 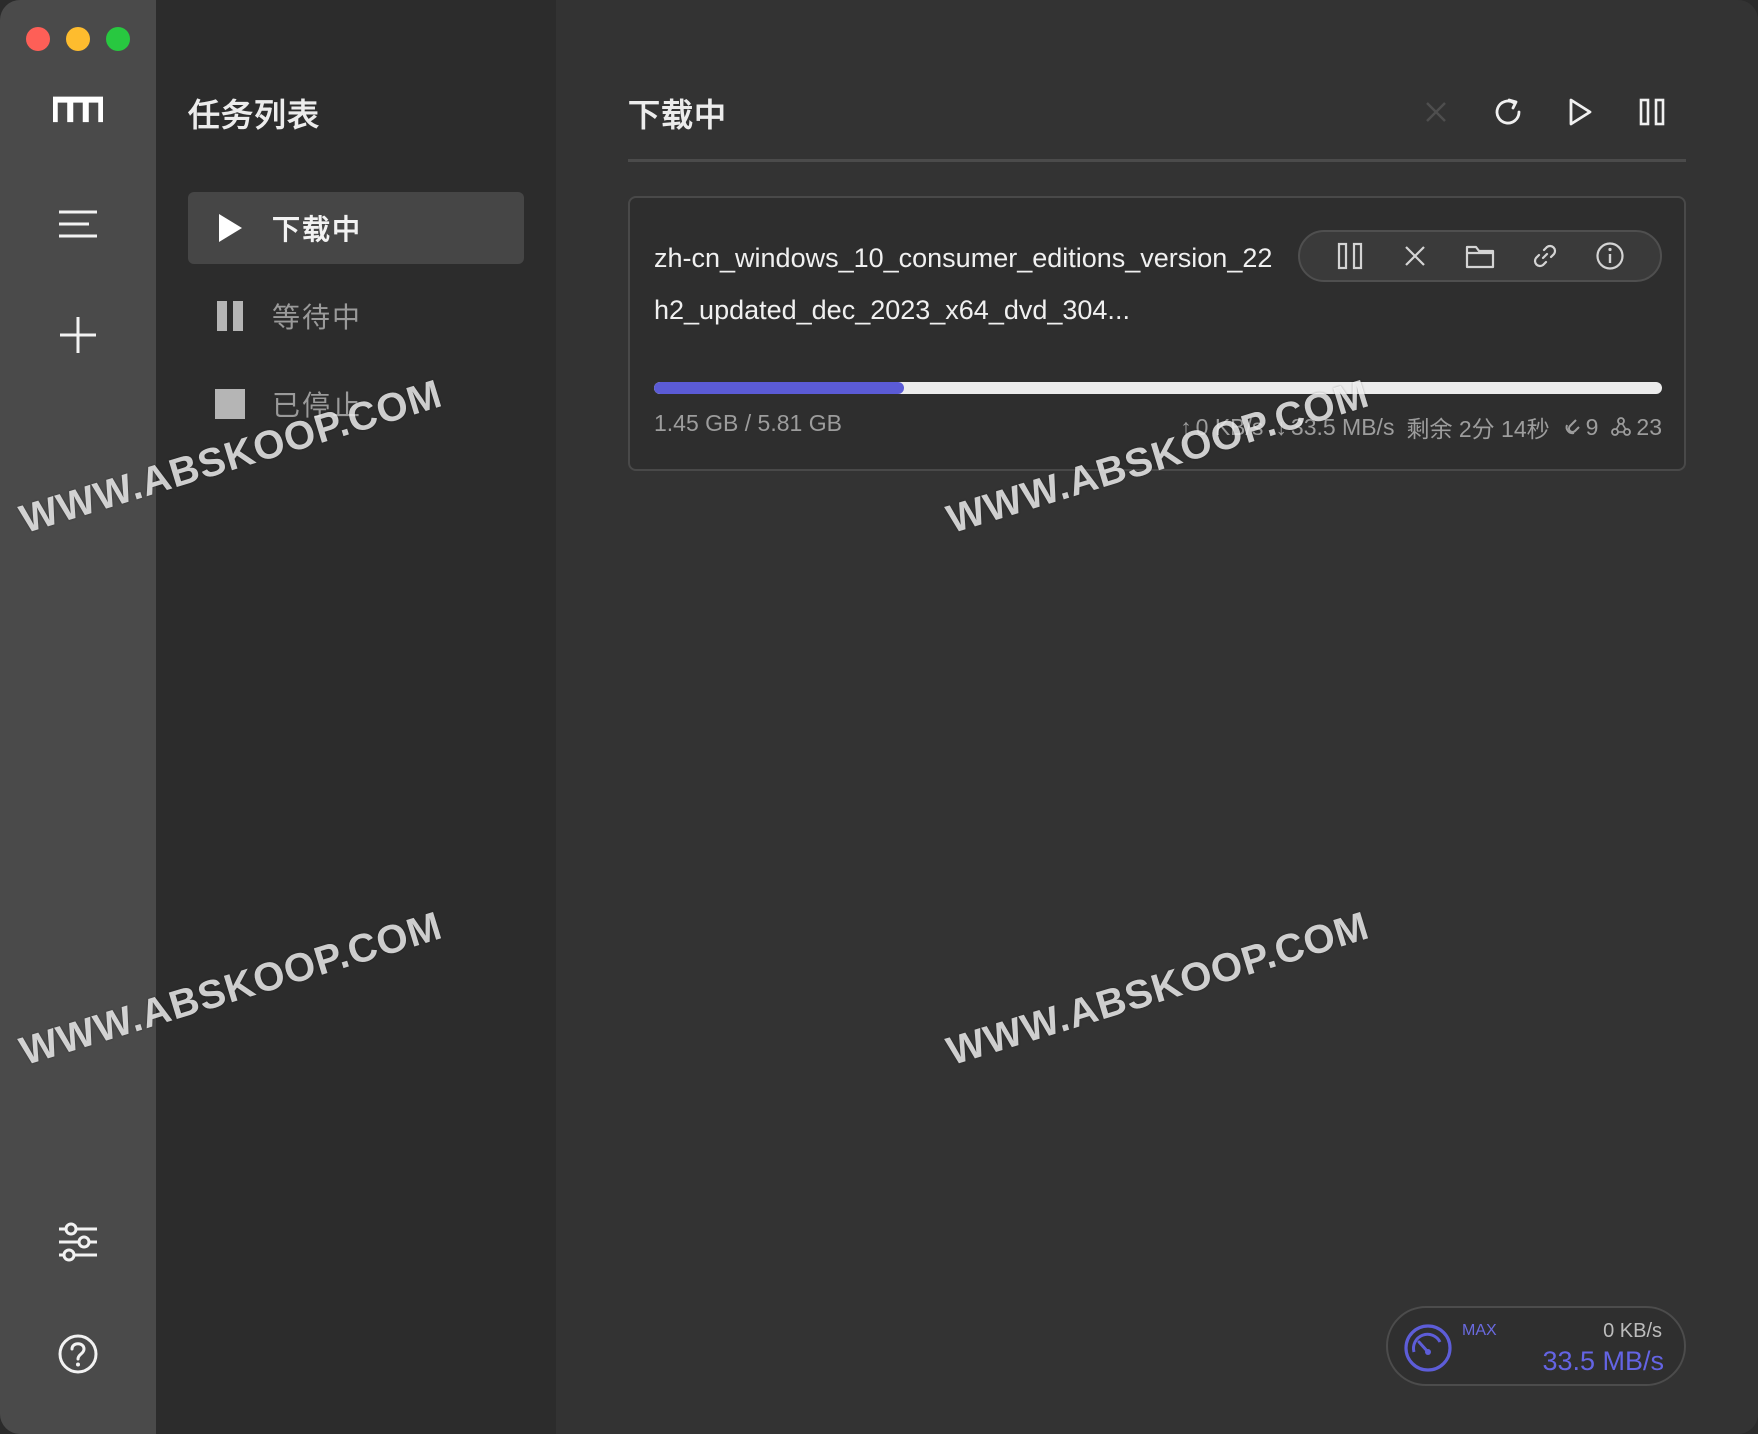 I want to click on pause-all-button, so click(x=1652, y=112).